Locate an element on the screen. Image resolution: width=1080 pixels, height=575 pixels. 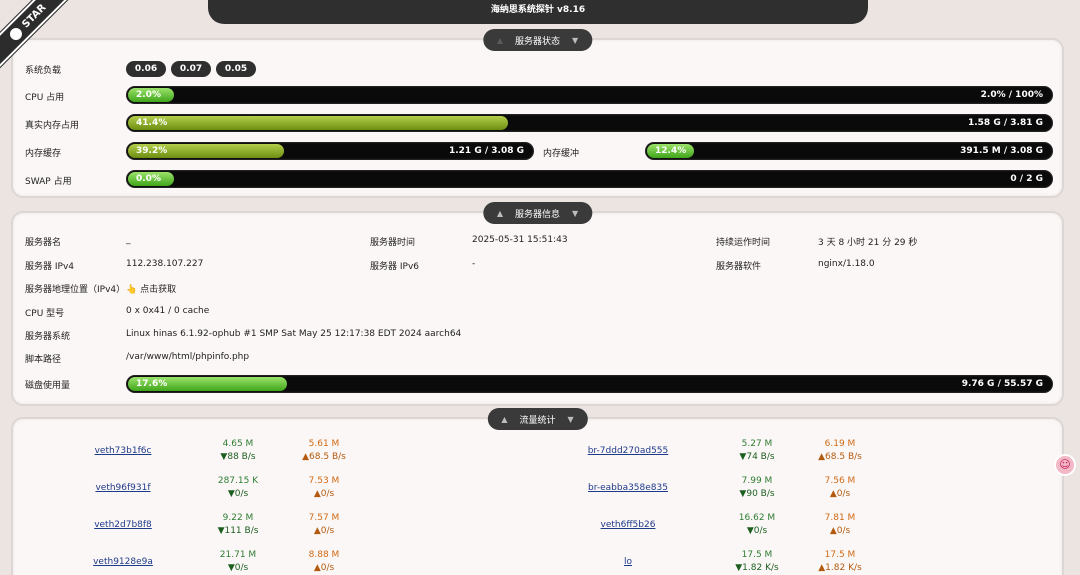
traffic-out-cell: 7.53 M ▲0/s is located at coordinates (324, 487).